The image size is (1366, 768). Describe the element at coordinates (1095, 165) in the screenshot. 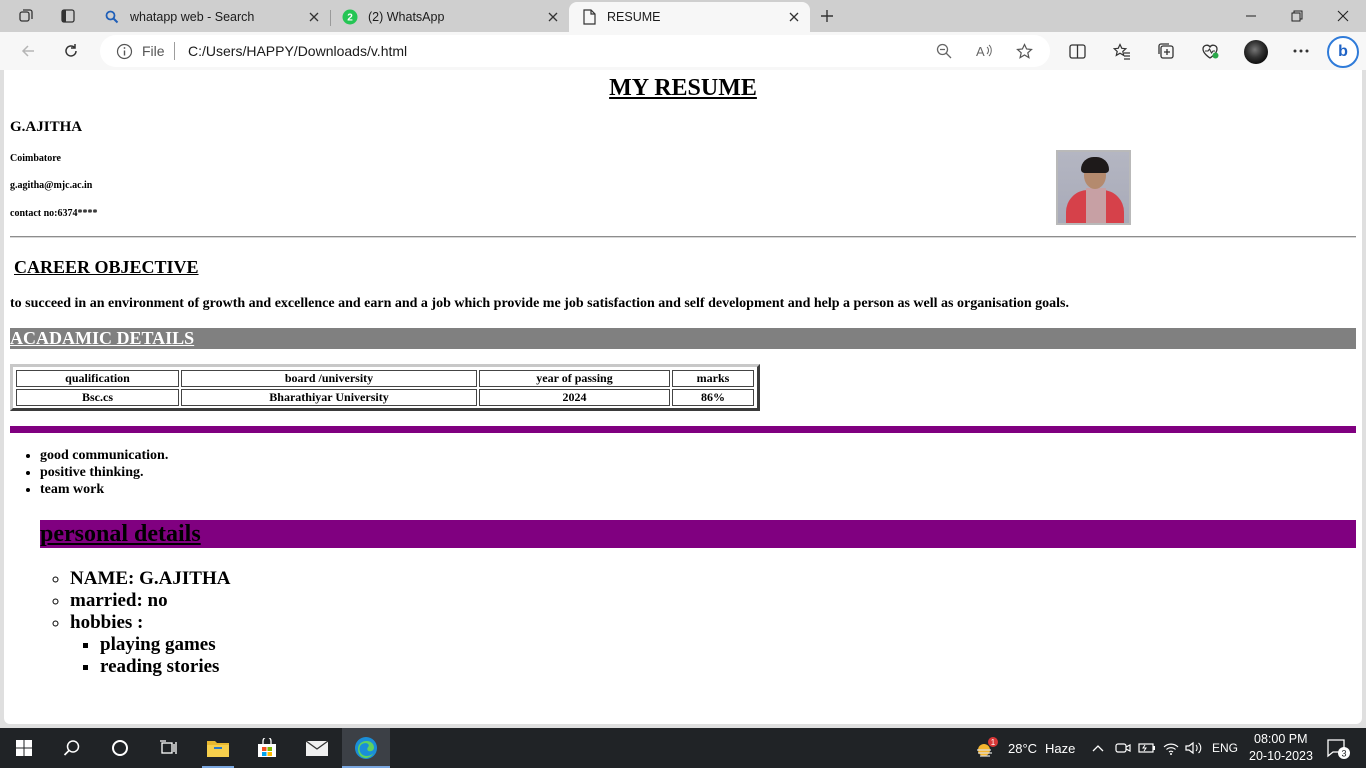

I see `photo-hair` at that location.